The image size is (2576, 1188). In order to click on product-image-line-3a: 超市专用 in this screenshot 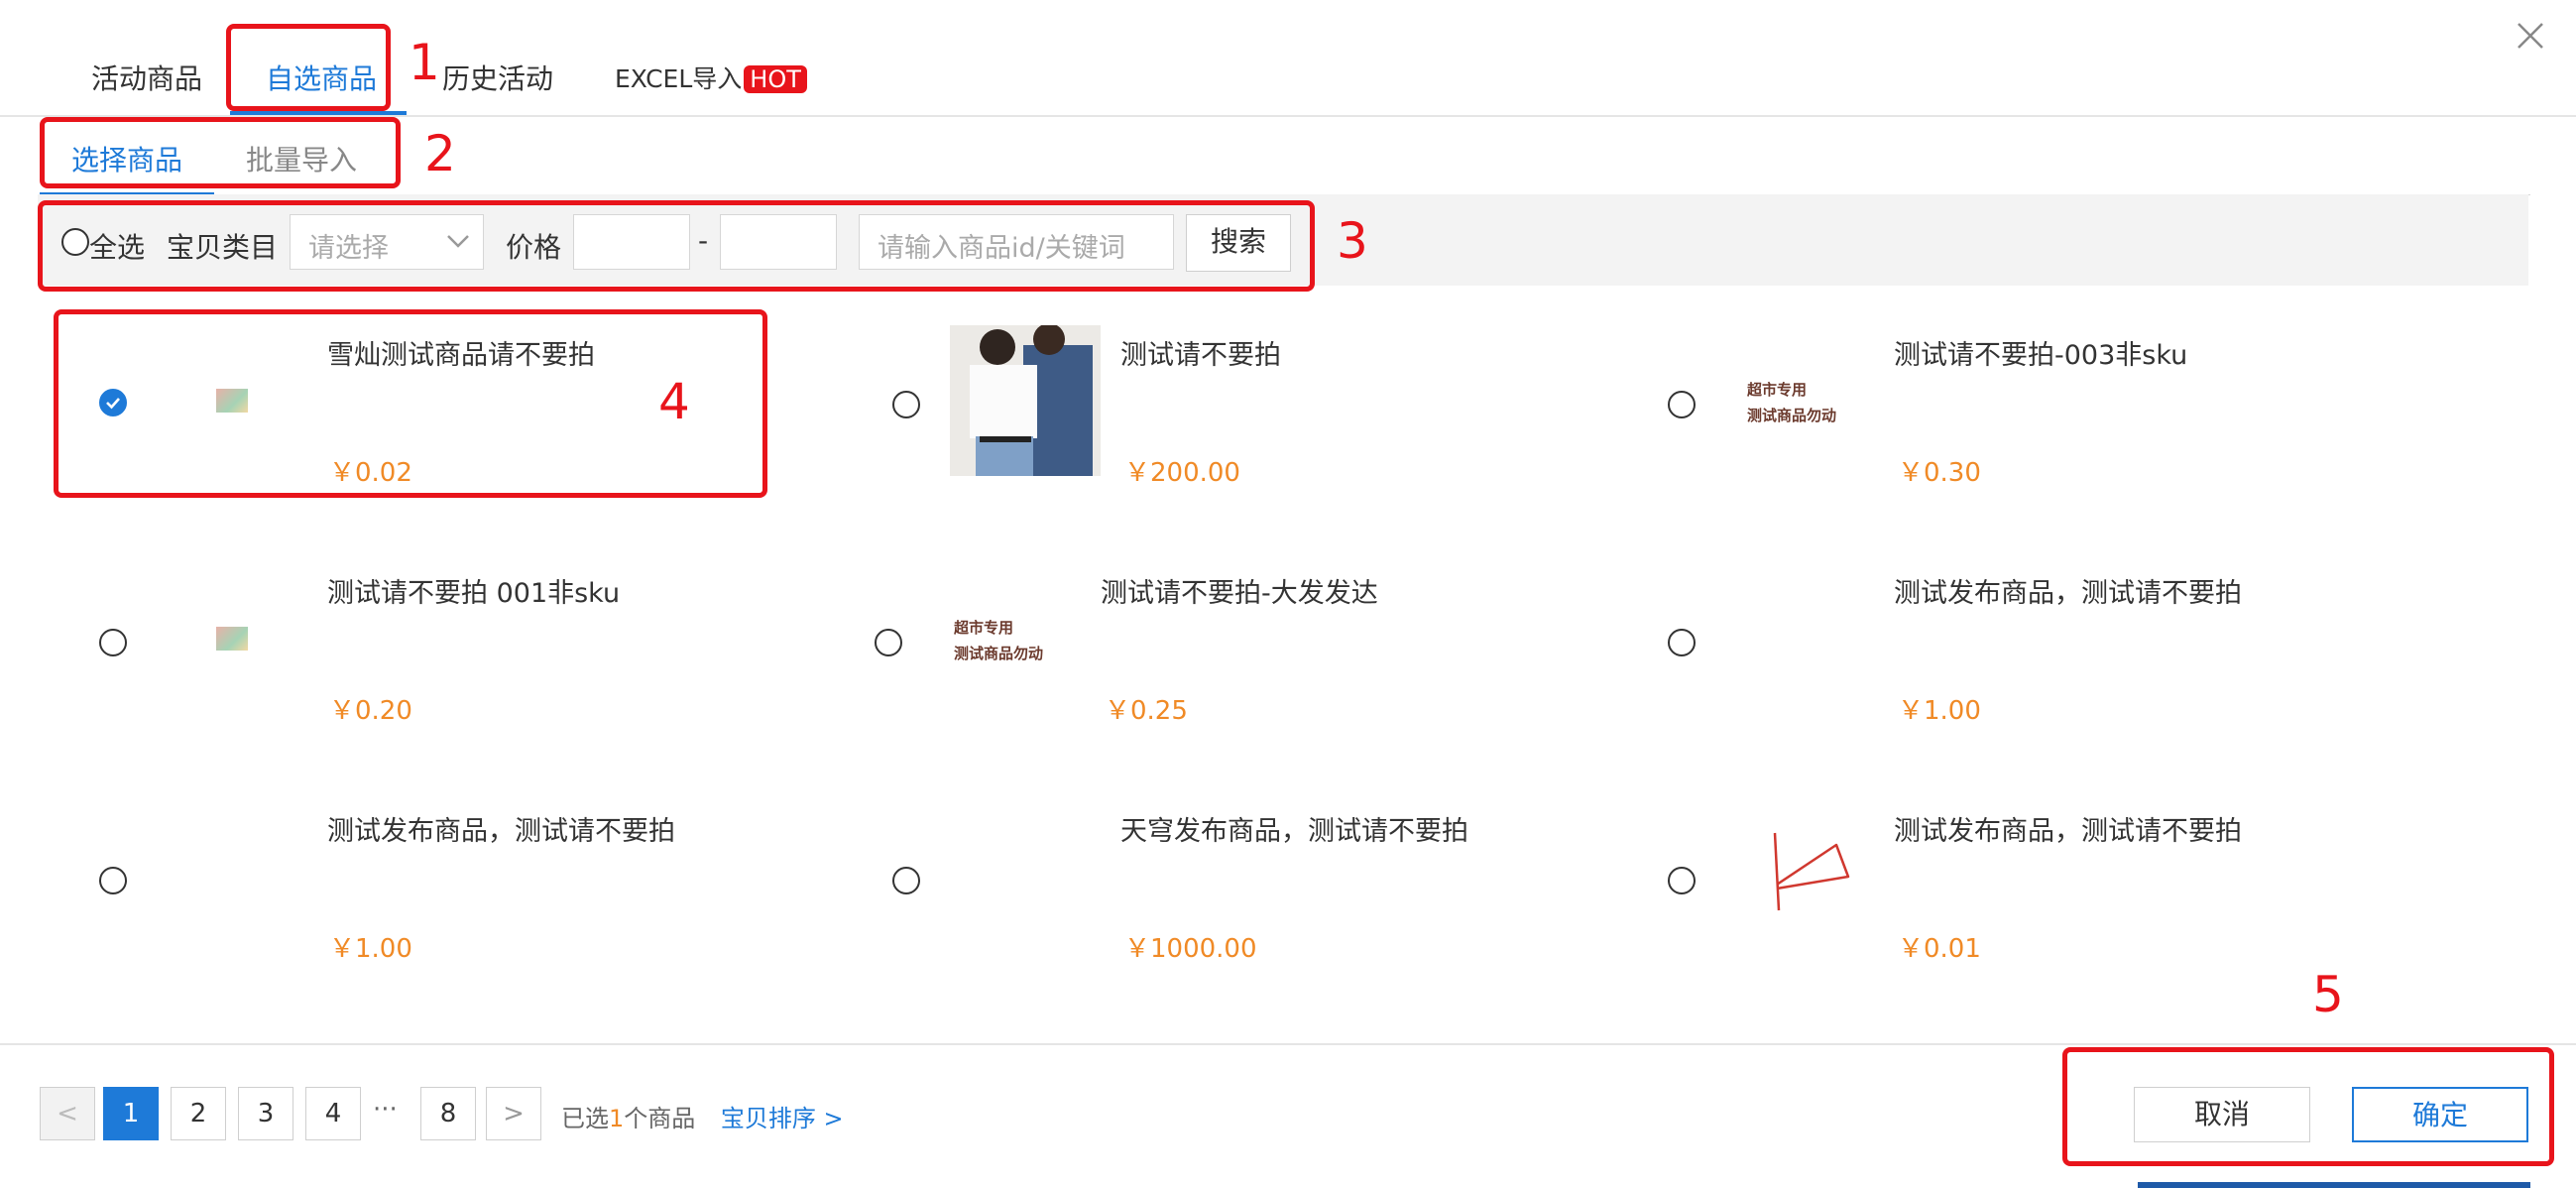, I will do `click(1777, 390)`.